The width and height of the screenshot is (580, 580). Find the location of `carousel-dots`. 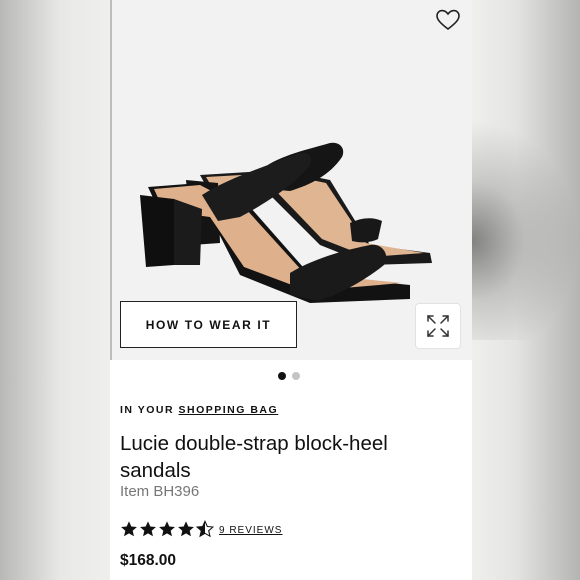

carousel-dots is located at coordinates (289, 376).